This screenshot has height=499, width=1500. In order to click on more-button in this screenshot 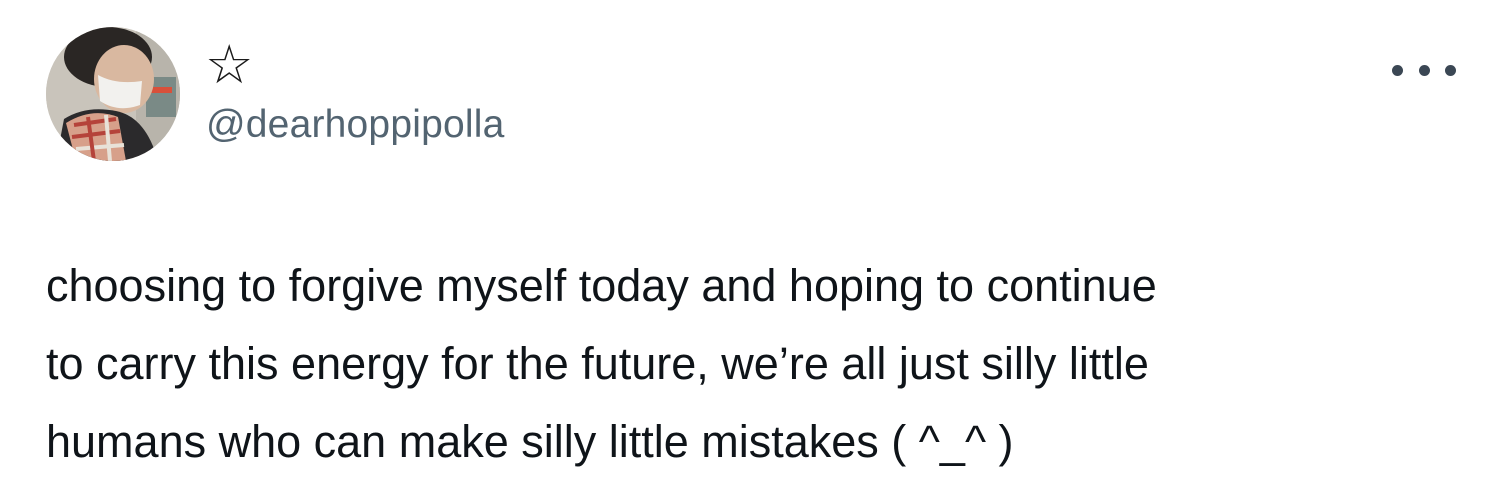, I will do `click(1424, 70)`.